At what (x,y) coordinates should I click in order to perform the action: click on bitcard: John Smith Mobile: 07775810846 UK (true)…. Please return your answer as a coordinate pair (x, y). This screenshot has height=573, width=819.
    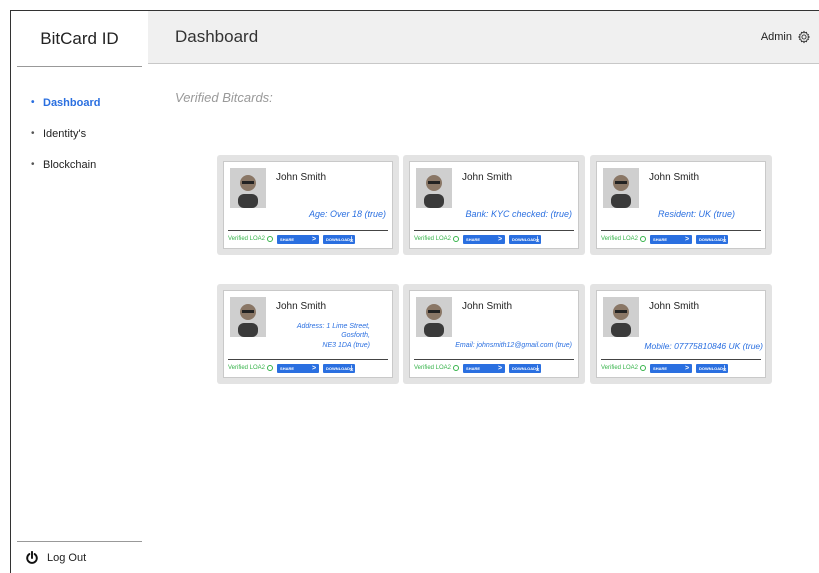
    Looking at the image, I should click on (681, 334).